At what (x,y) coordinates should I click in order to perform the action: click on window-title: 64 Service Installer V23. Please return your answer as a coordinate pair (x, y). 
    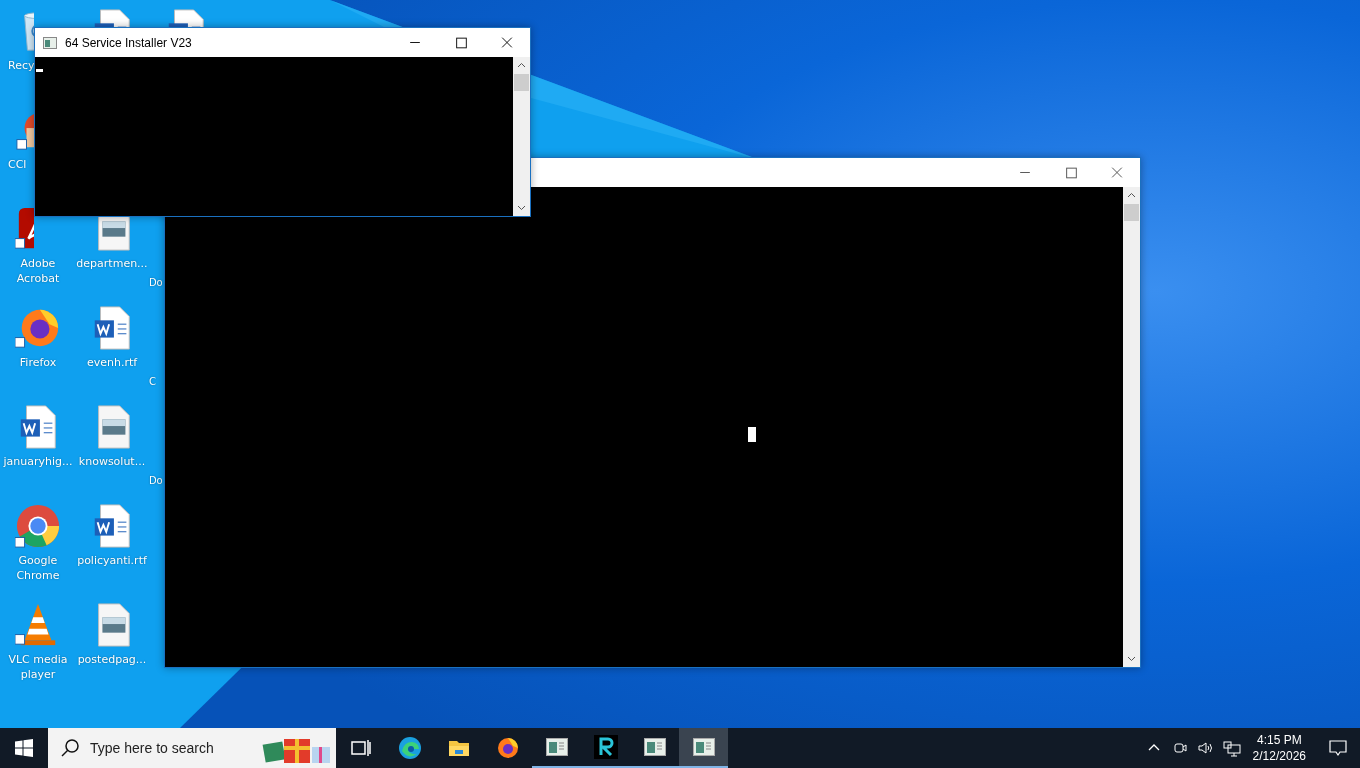
    Looking at the image, I should click on (128, 42).